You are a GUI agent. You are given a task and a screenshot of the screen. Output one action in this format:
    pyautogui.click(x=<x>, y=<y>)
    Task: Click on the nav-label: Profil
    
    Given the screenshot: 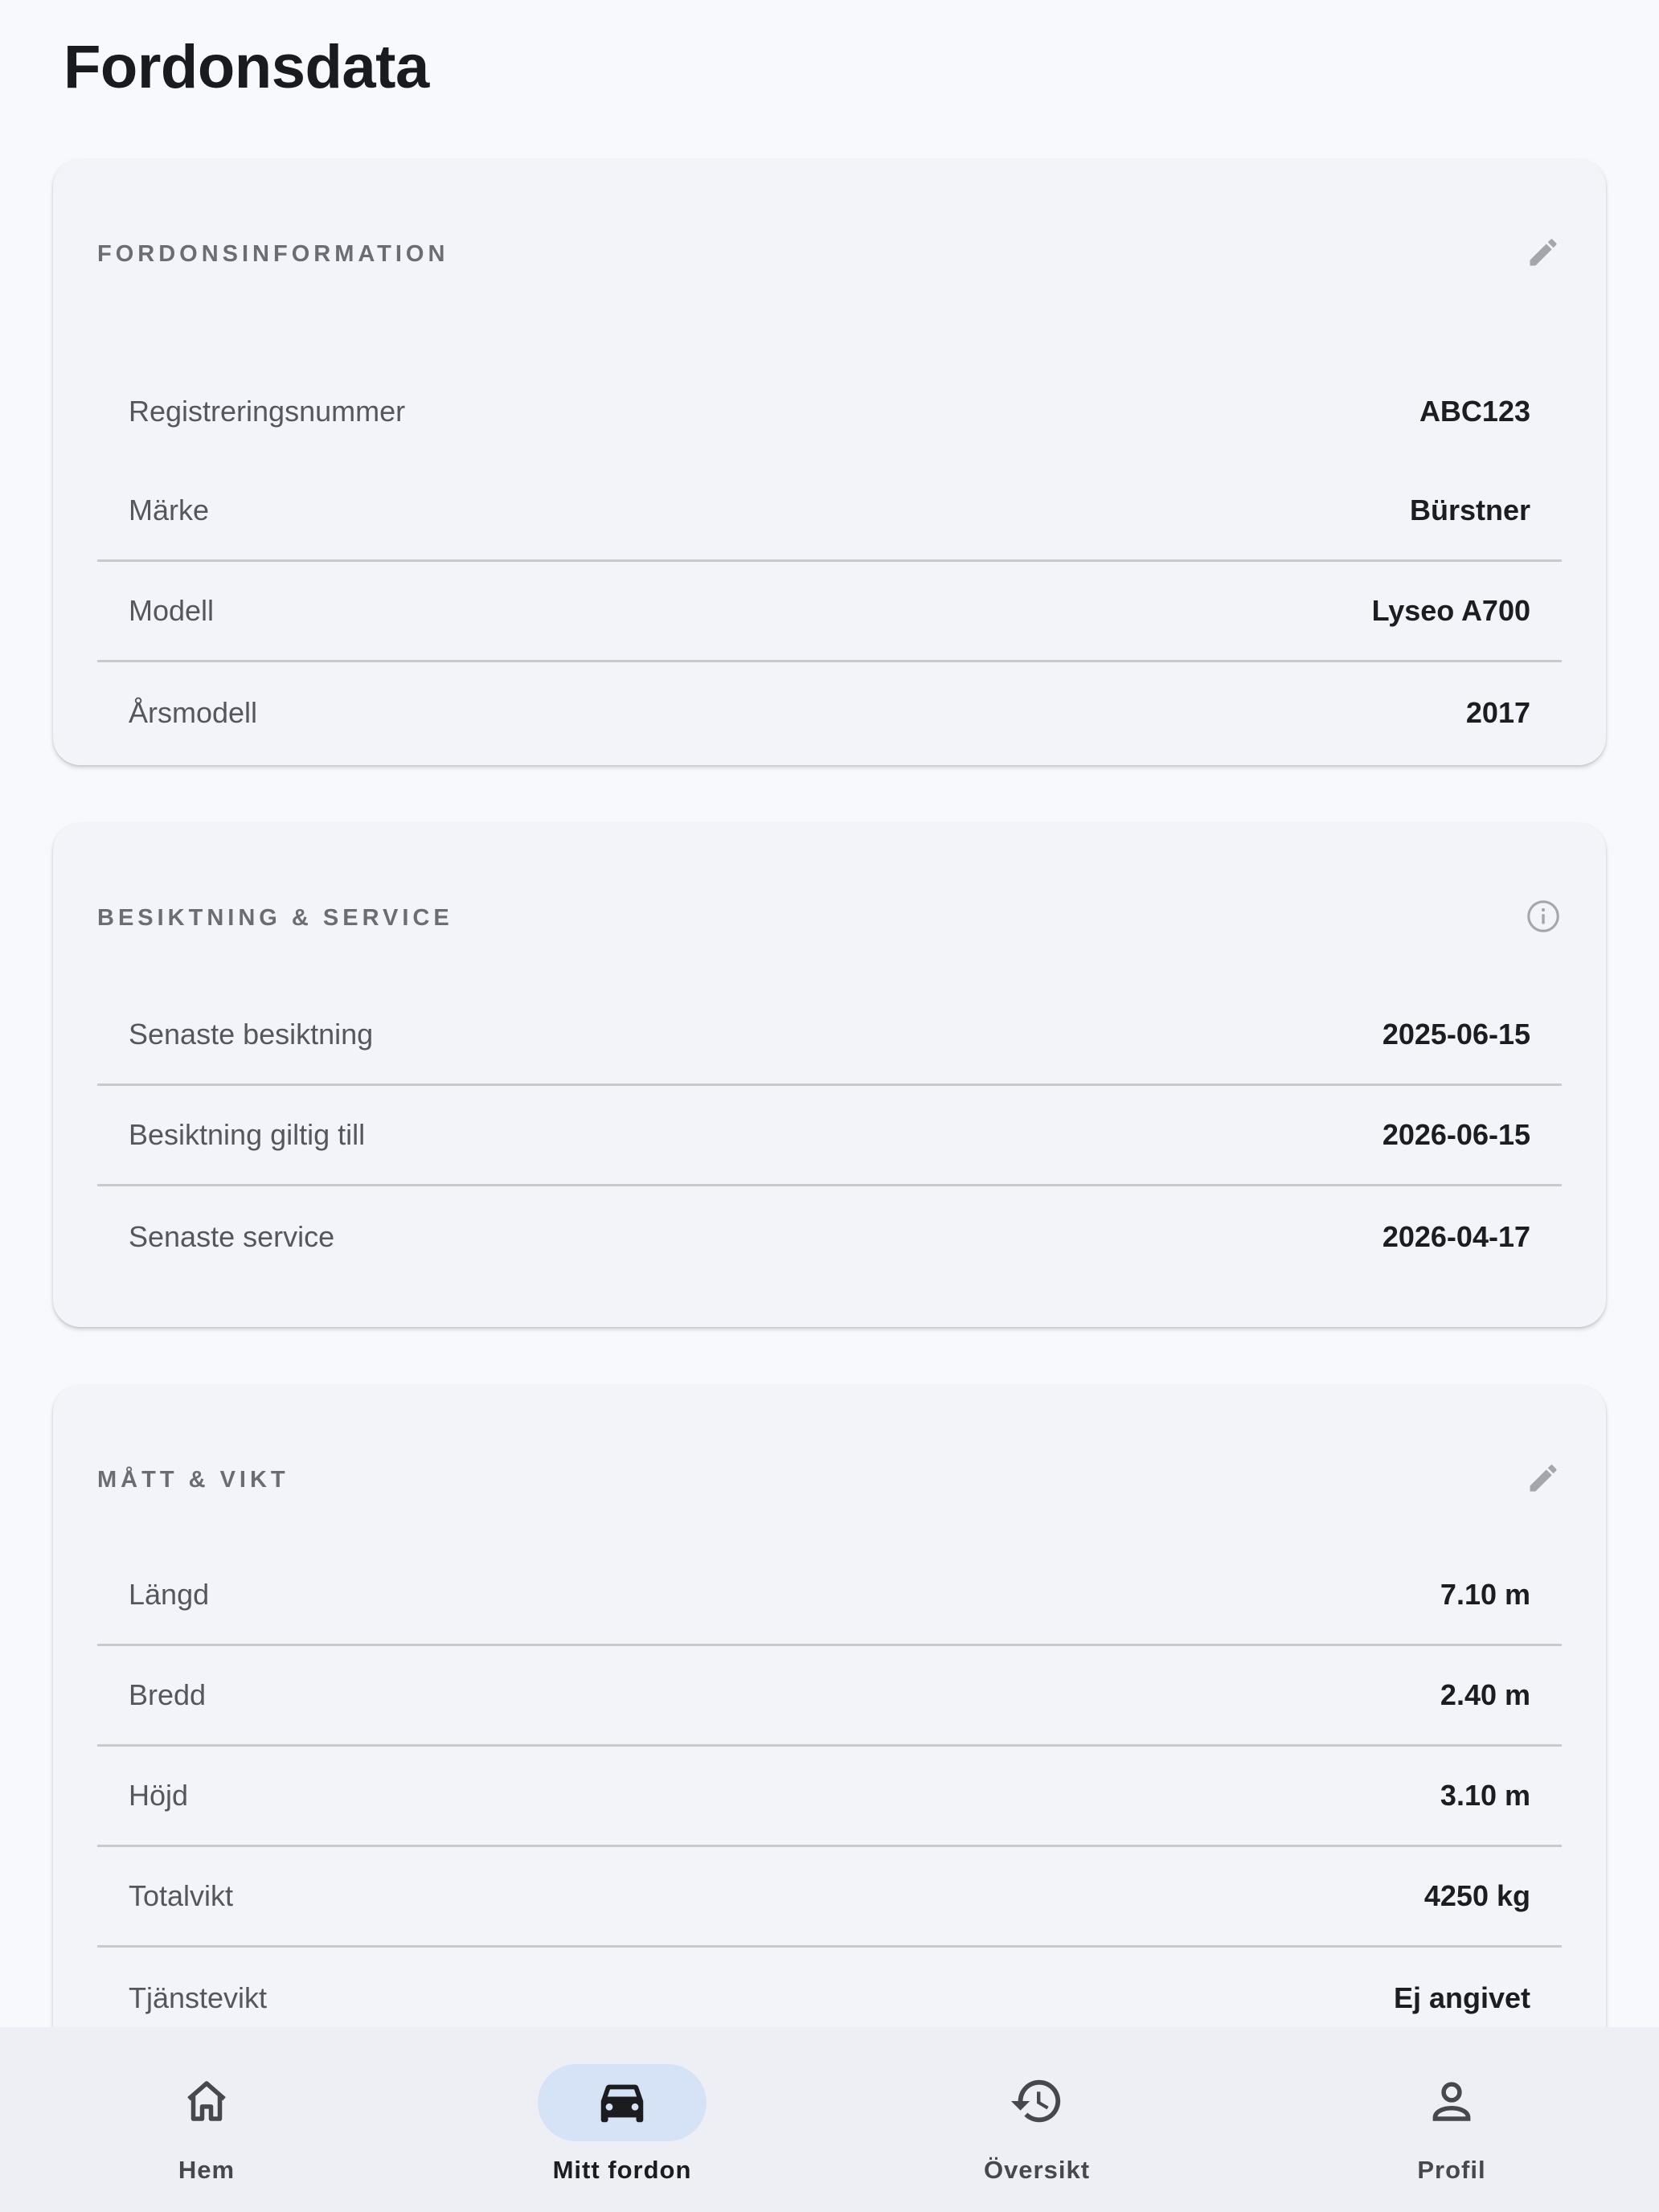 What is the action you would take?
    pyautogui.click(x=1451, y=2170)
    